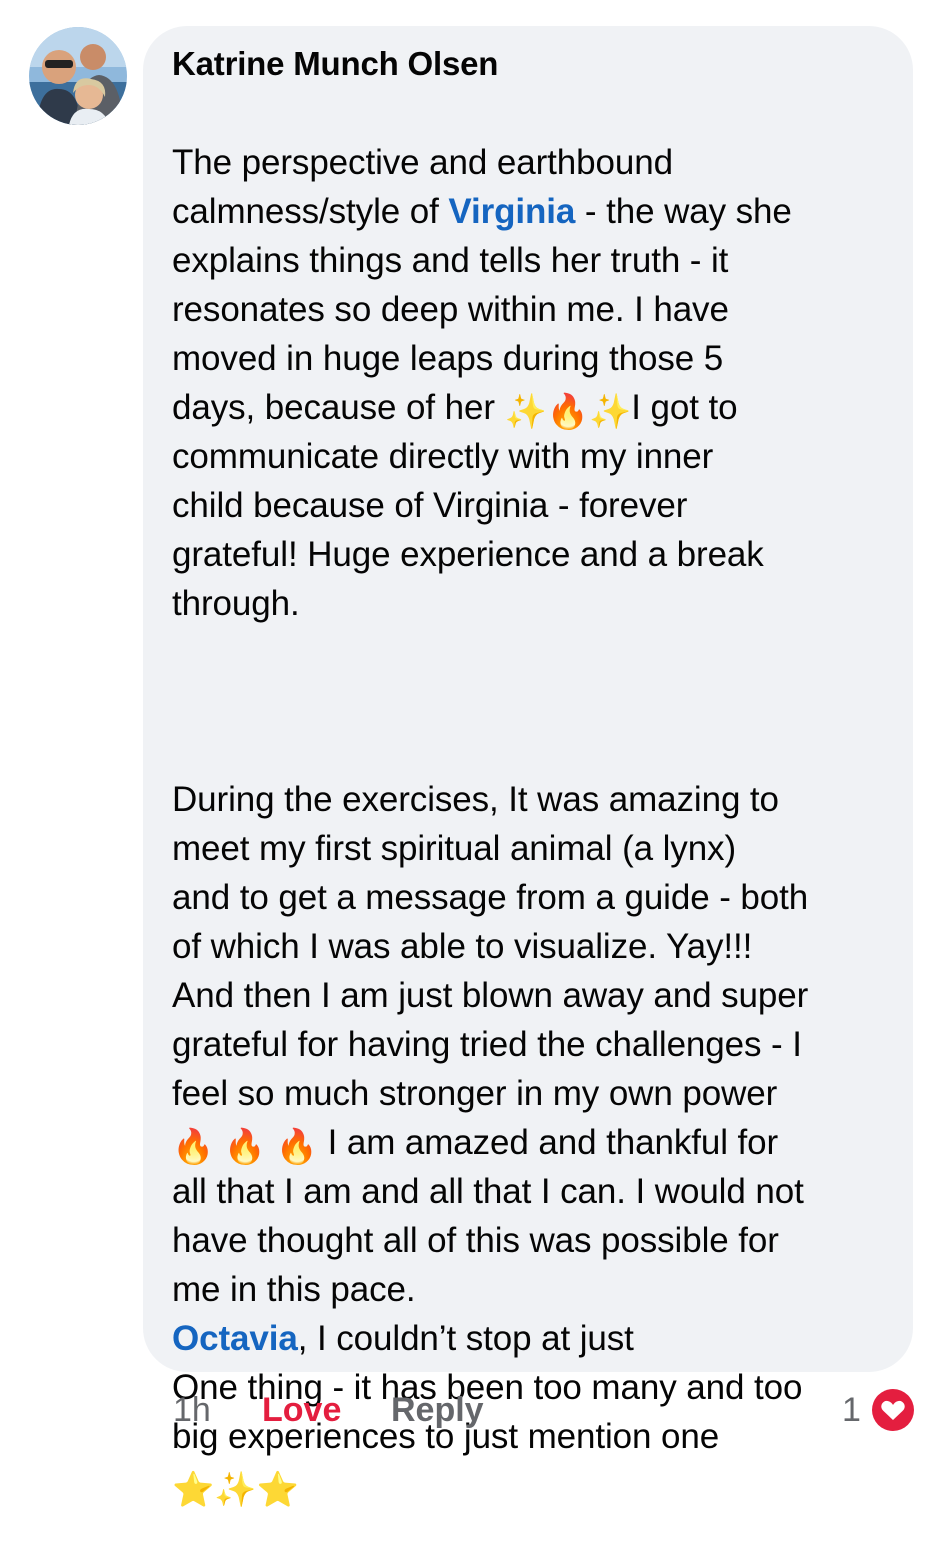 This screenshot has height=1559, width=943. I want to click on comment-text: I am amazed and thankful for, so click(548, 1142).